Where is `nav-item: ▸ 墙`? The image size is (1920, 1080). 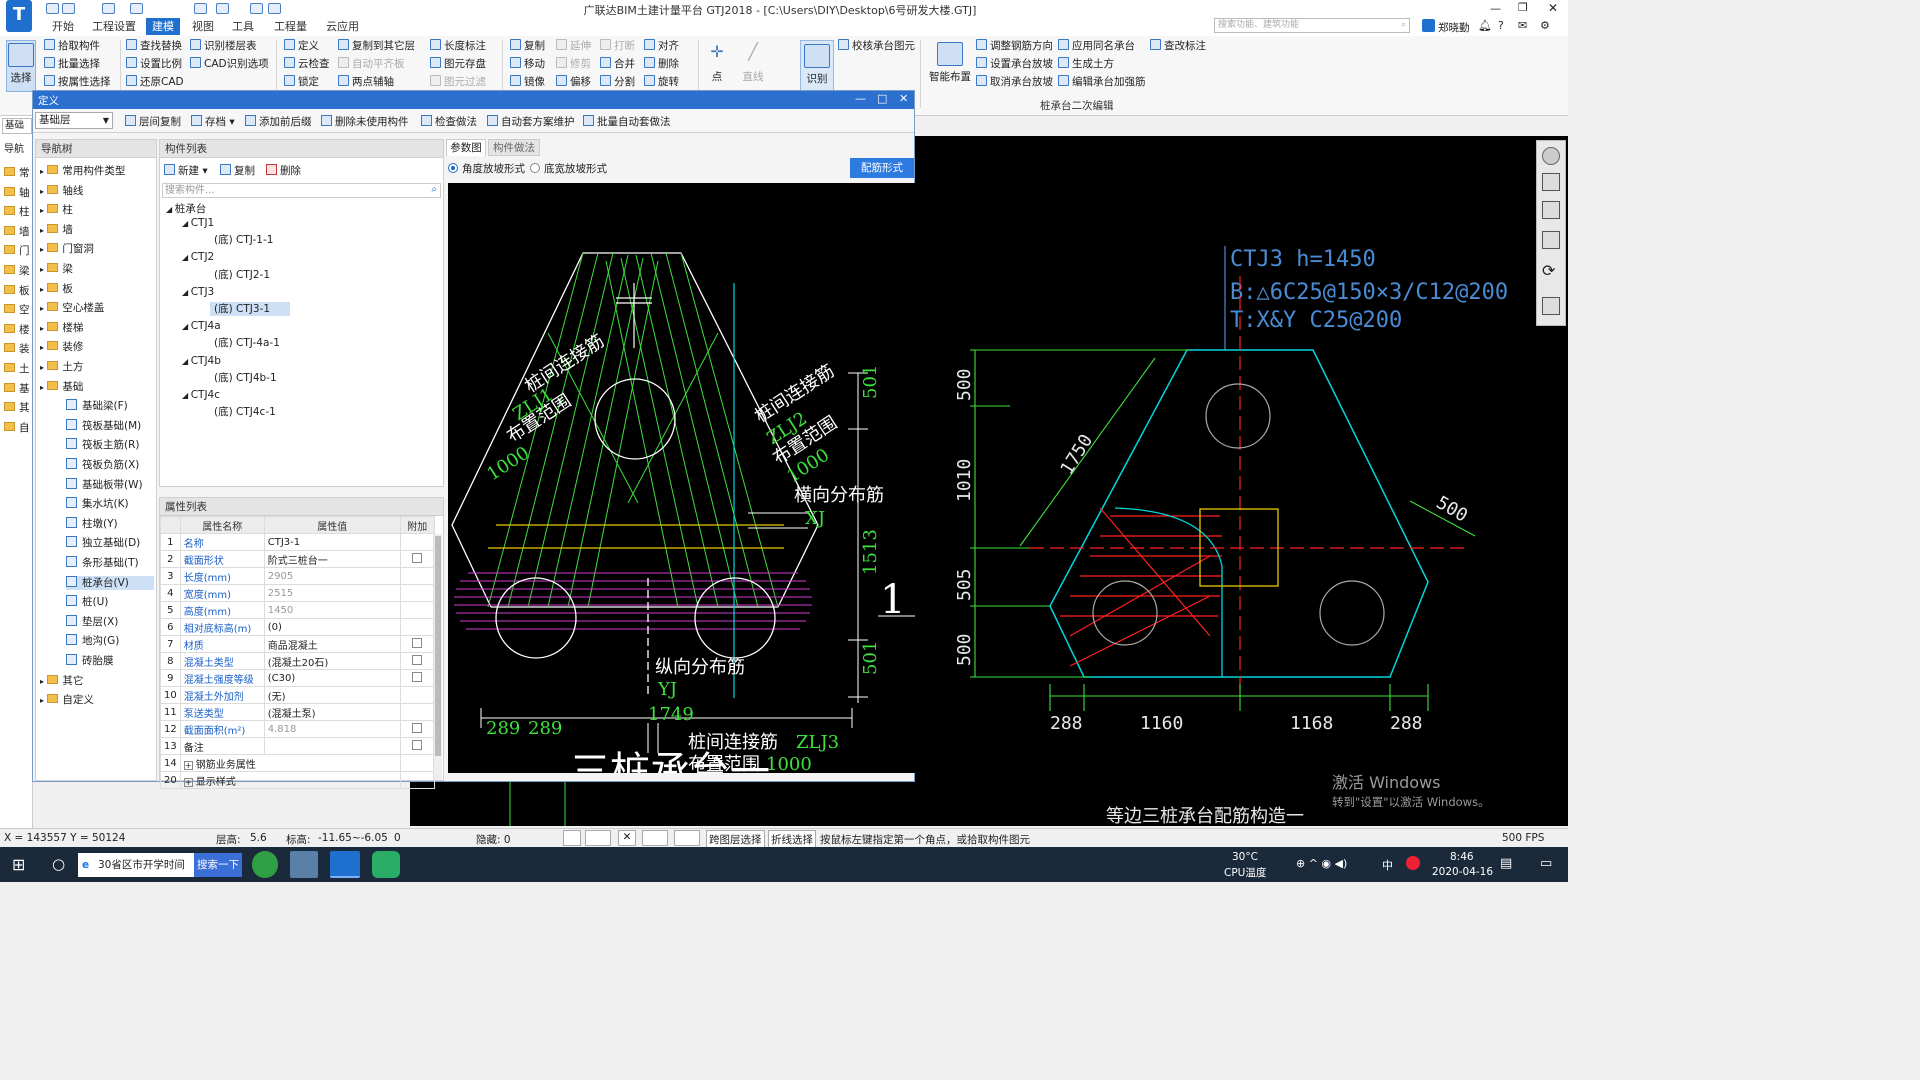 nav-item: ▸ 墙 is located at coordinates (56, 230).